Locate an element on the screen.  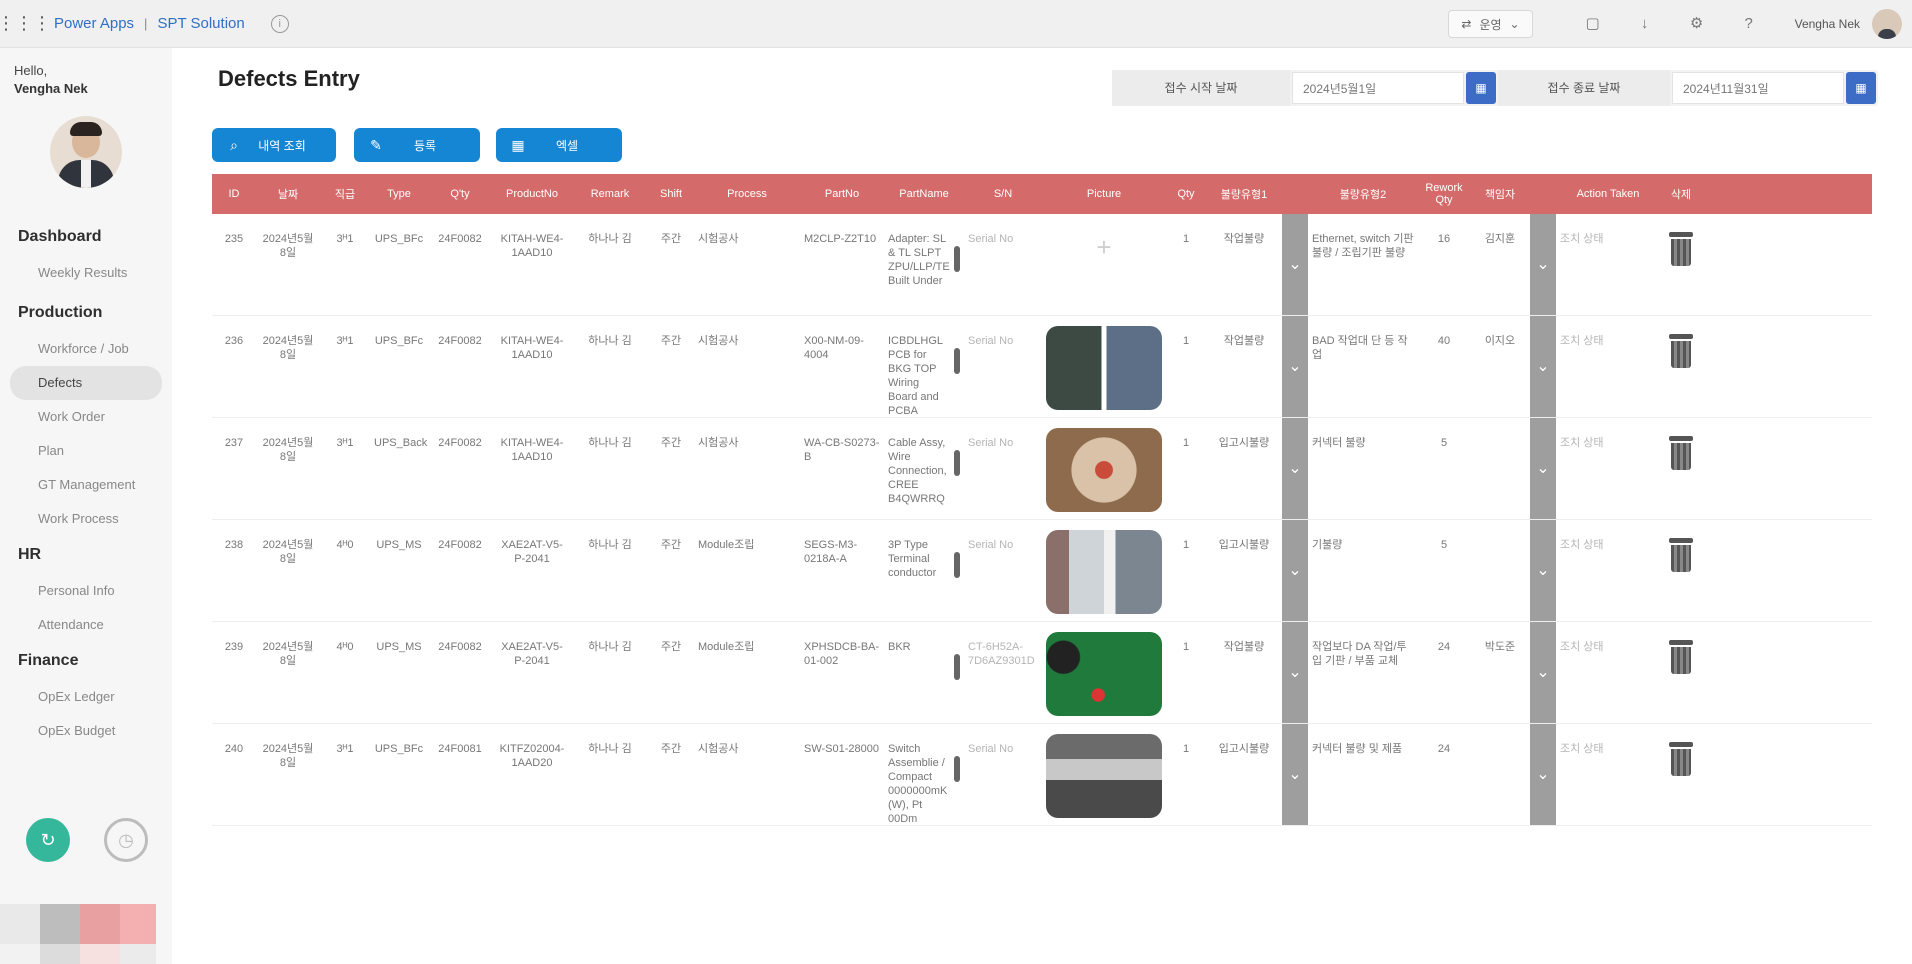
topbar-avatar is located at coordinates (1887, 24).